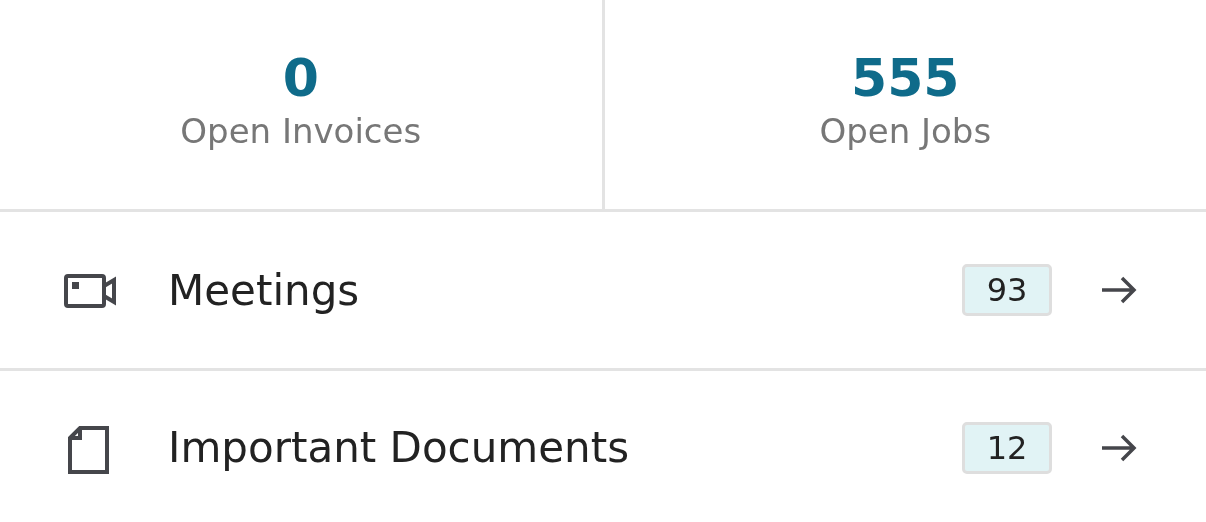 The height and width of the screenshot is (522, 1206). What do you see at coordinates (301, 131) in the screenshot?
I see `stat-label: Open Invoices` at bounding box center [301, 131].